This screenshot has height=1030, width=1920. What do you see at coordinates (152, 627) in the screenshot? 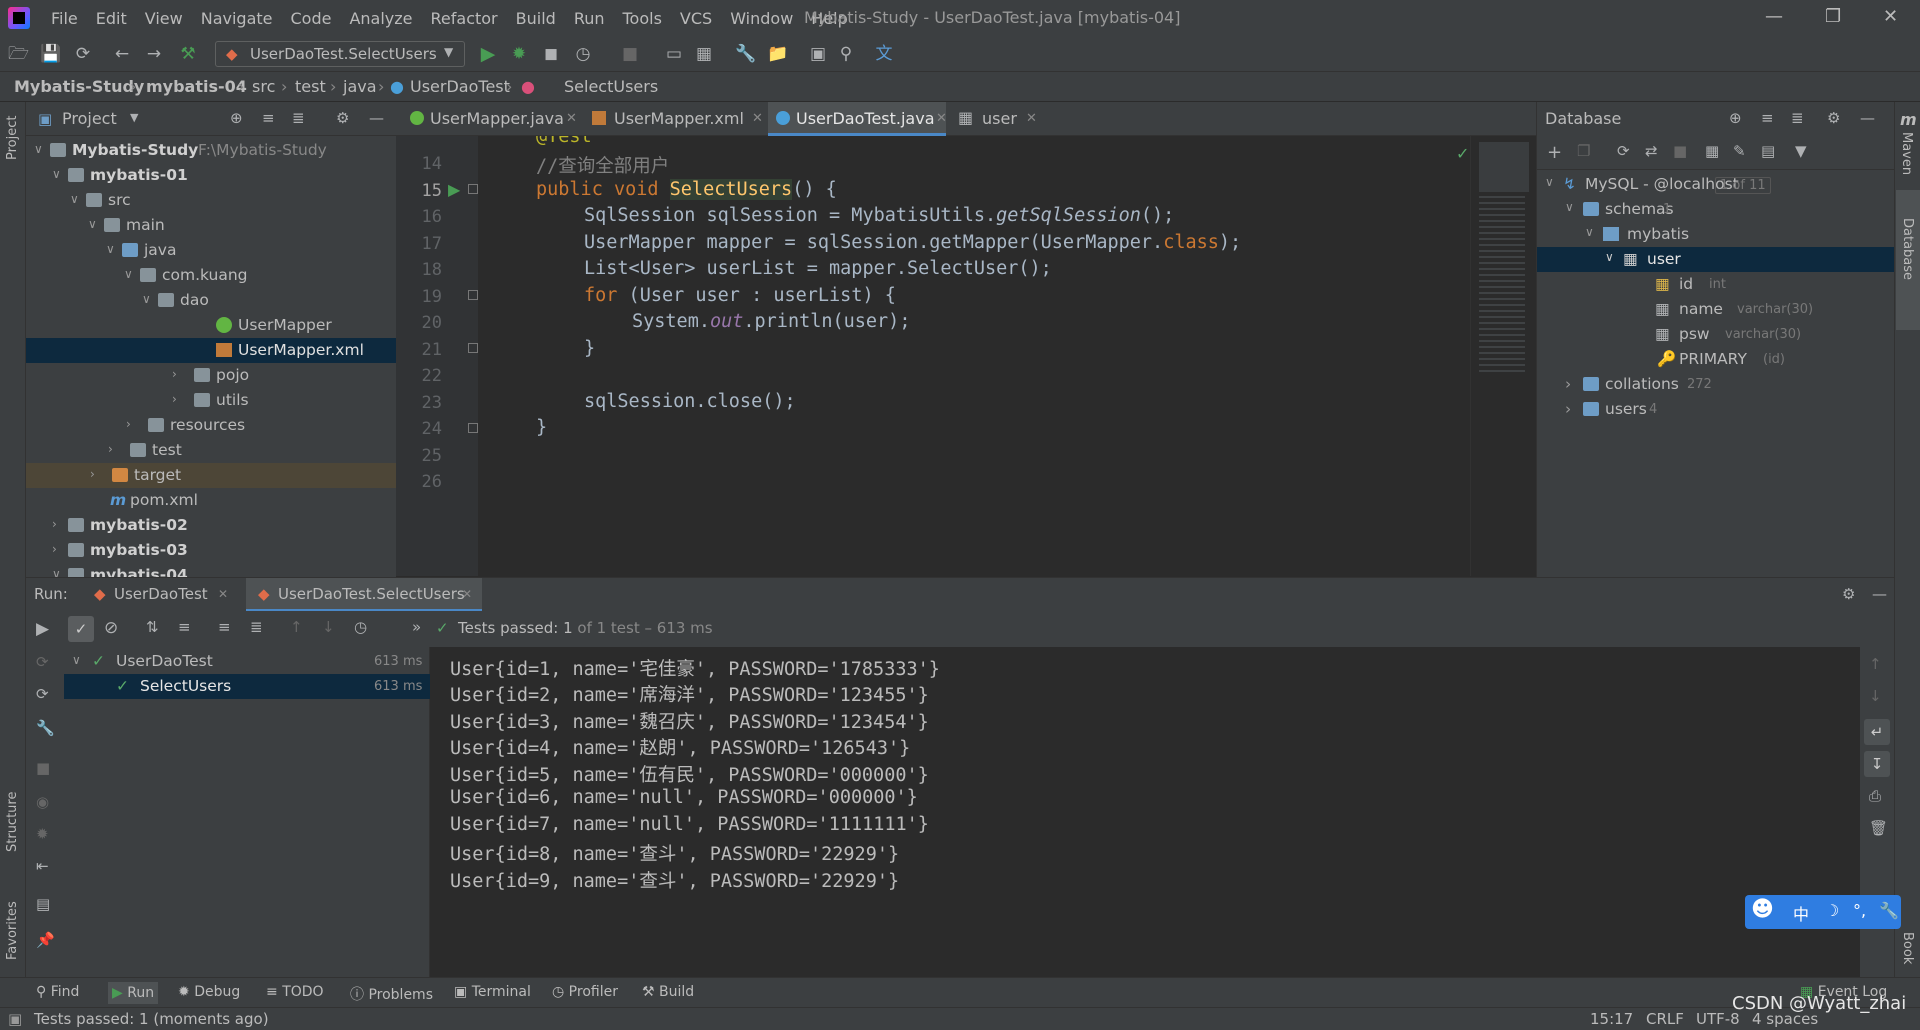
I see `sort-alpha-icon: ⇅` at bounding box center [152, 627].